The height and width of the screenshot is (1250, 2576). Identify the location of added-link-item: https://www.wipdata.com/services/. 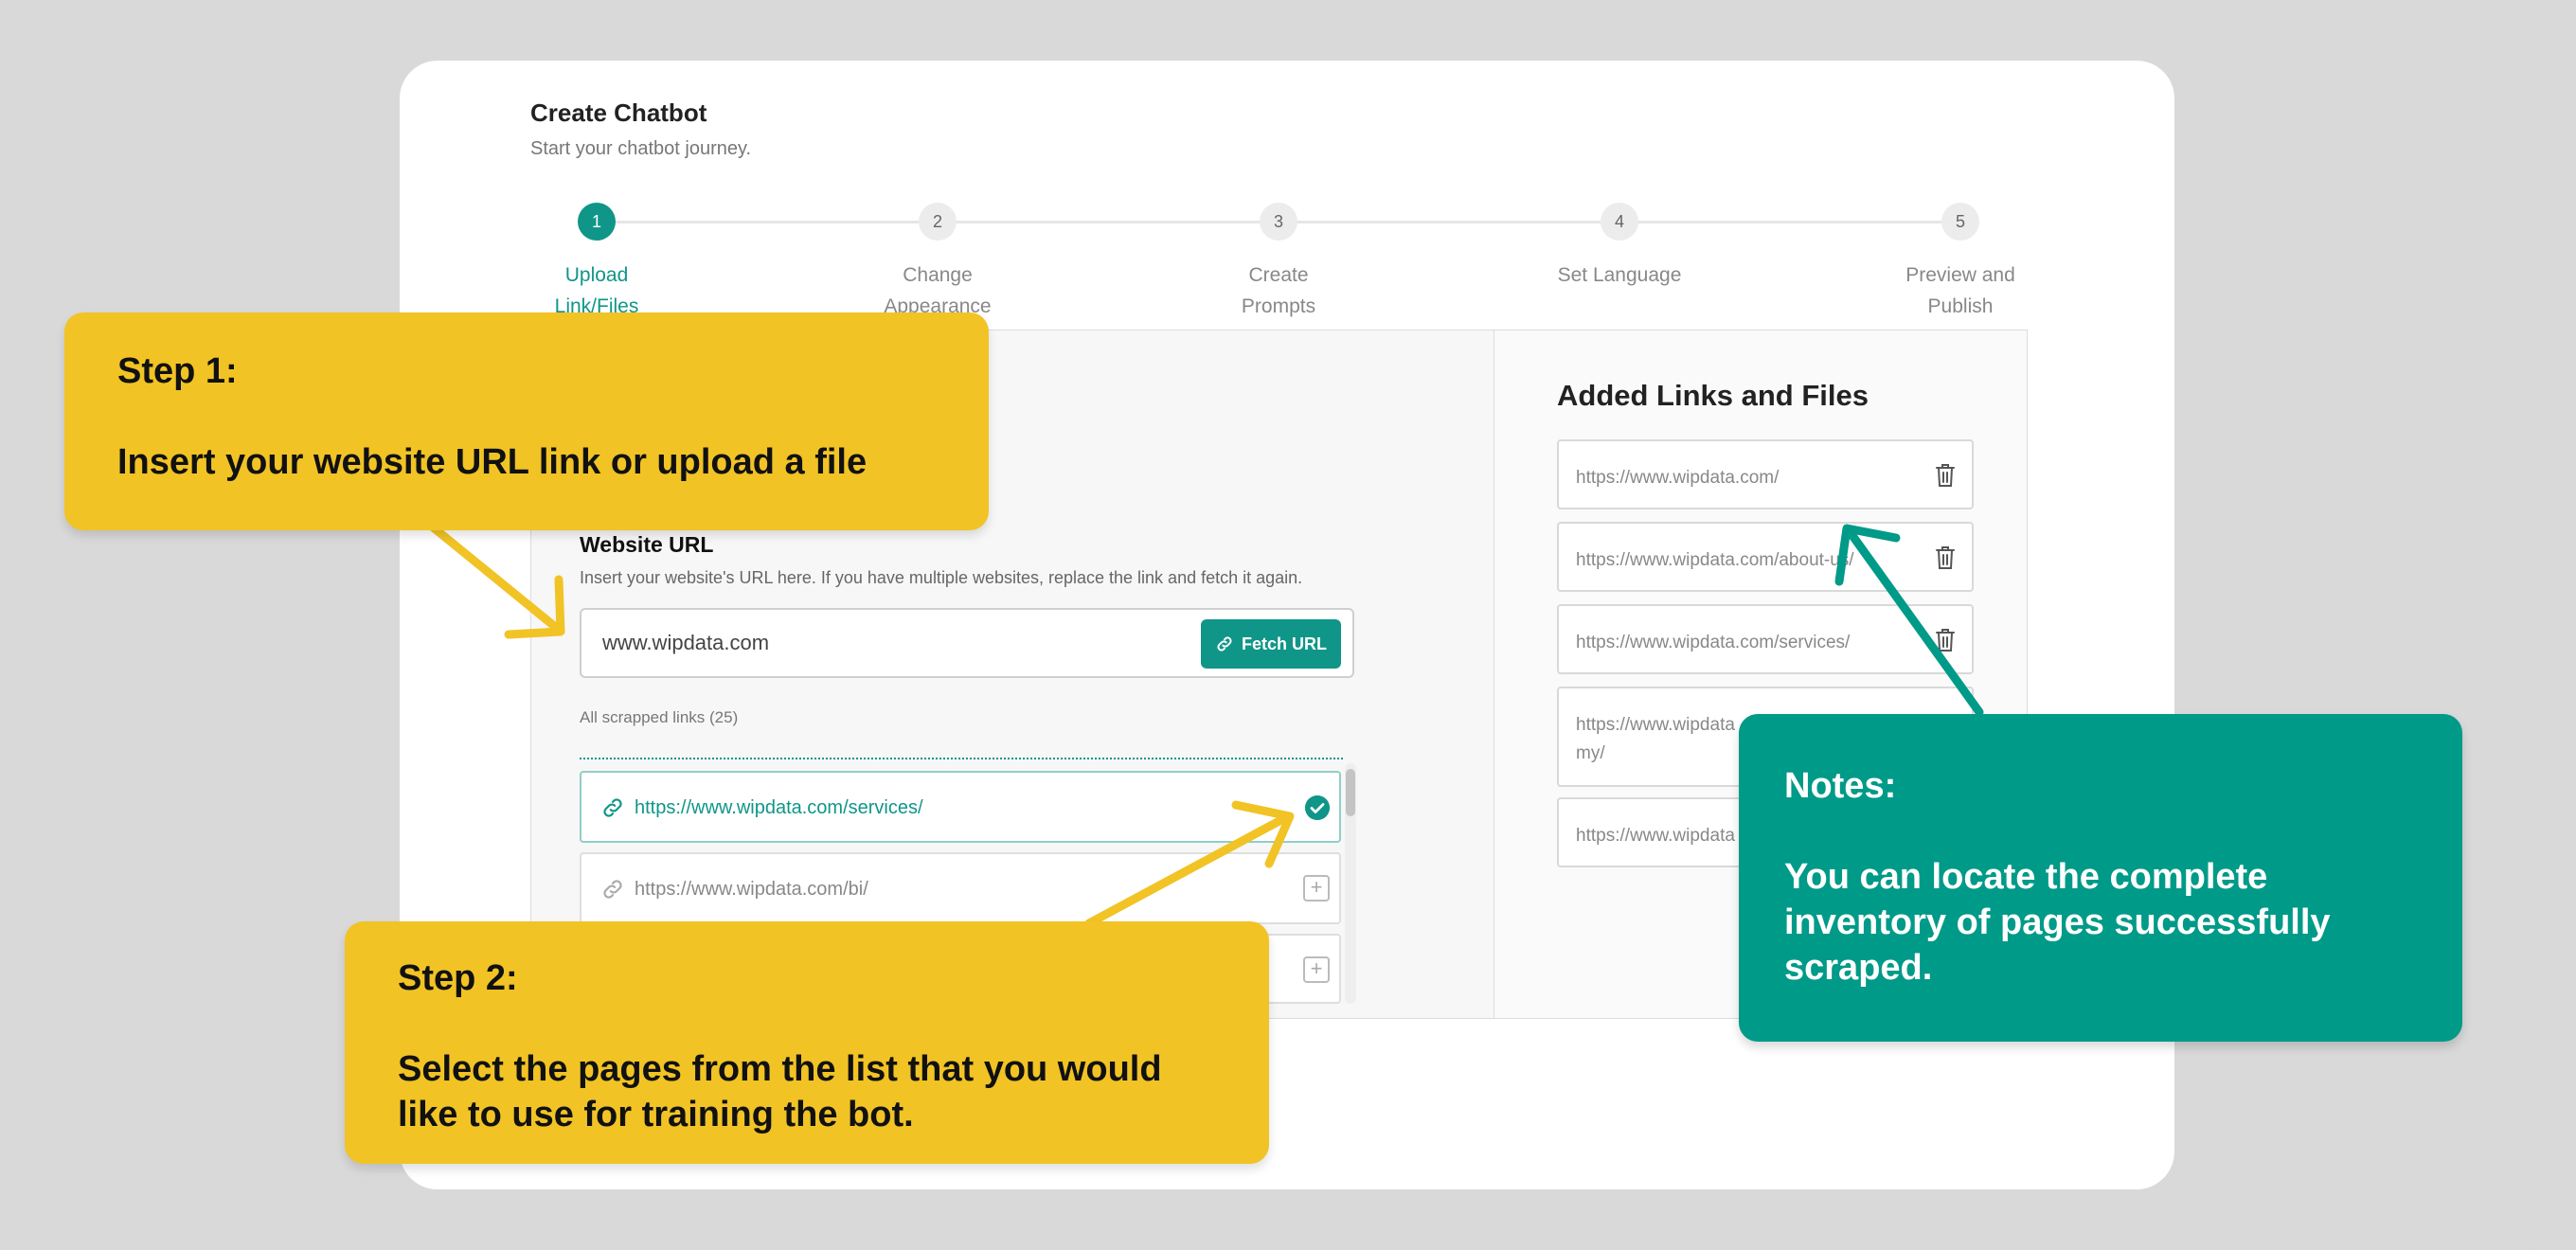
(1765, 639).